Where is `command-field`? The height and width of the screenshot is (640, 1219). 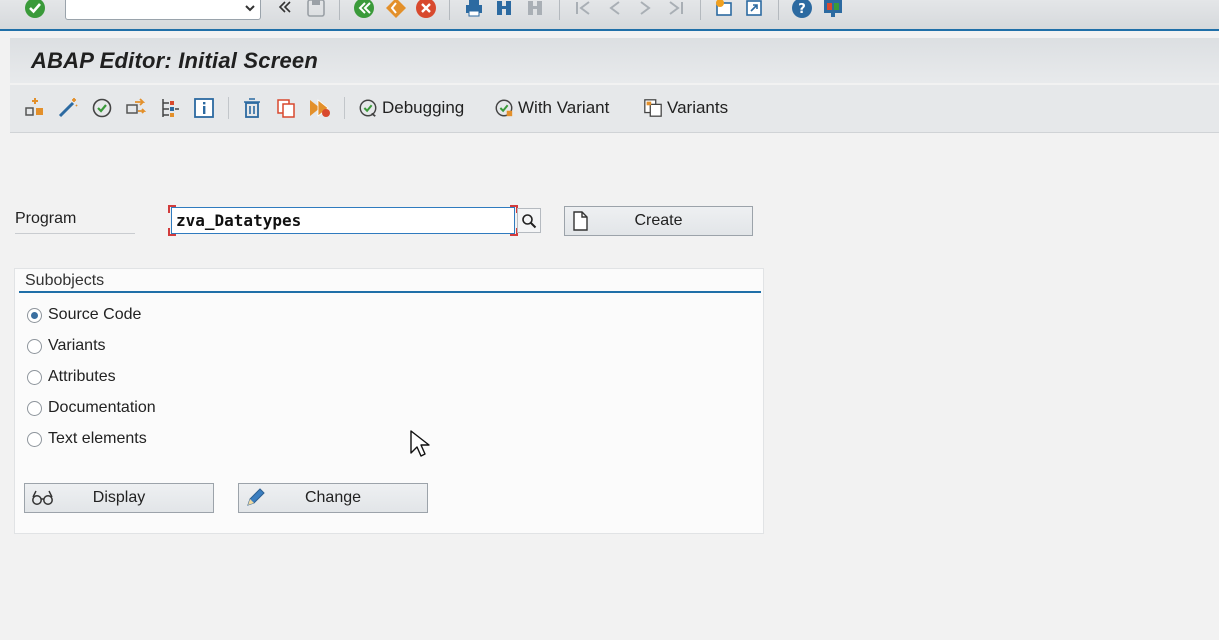 command-field is located at coordinates (163, 10).